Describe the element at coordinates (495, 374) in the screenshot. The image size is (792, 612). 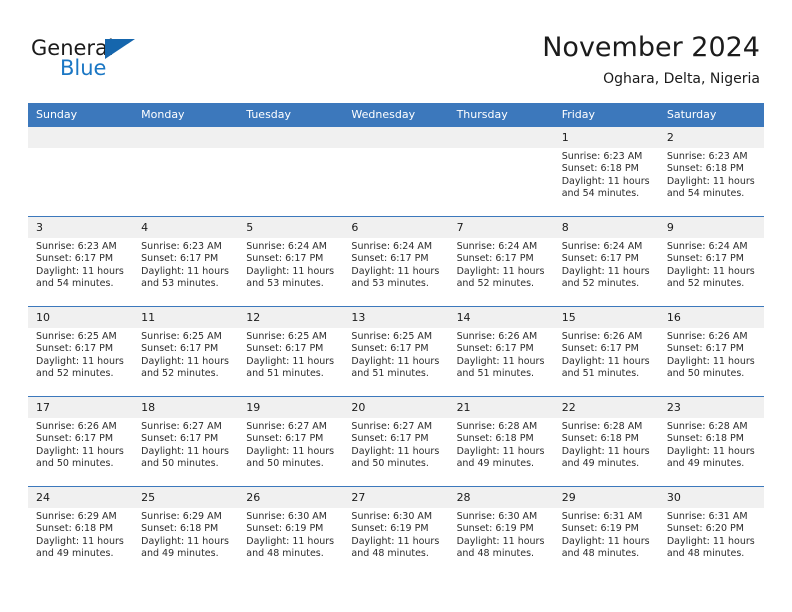
I see `daylight-text-line2: and 51 minutes.` at that location.